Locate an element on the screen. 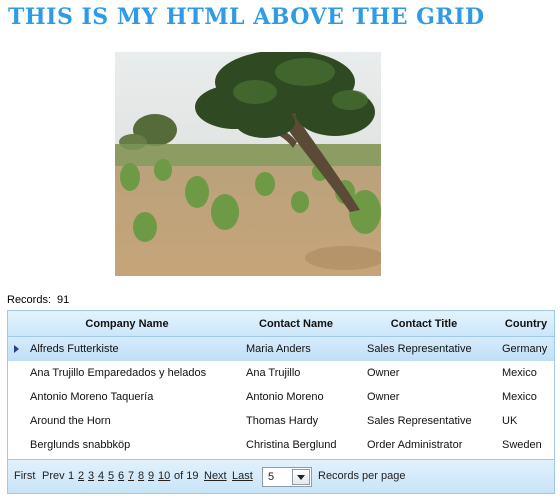 Image resolution: width=560 pixels, height=500 pixels. cell-company: Berglunds snabbköp is located at coordinates (80, 445).